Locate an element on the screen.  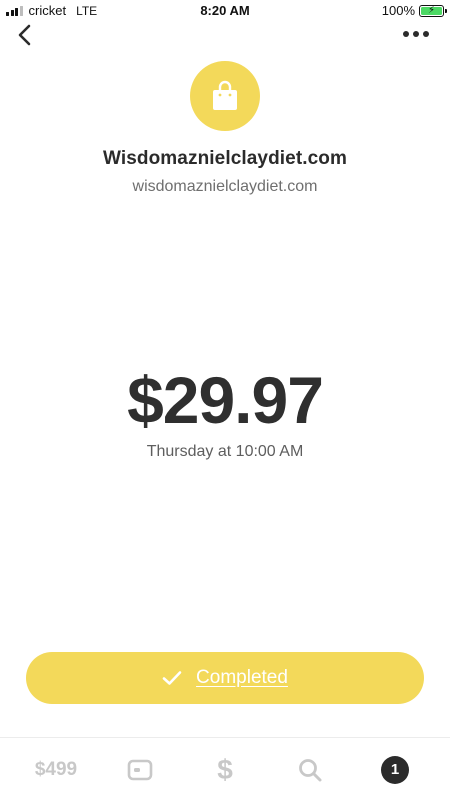
tab-card is located at coordinates (140, 769).